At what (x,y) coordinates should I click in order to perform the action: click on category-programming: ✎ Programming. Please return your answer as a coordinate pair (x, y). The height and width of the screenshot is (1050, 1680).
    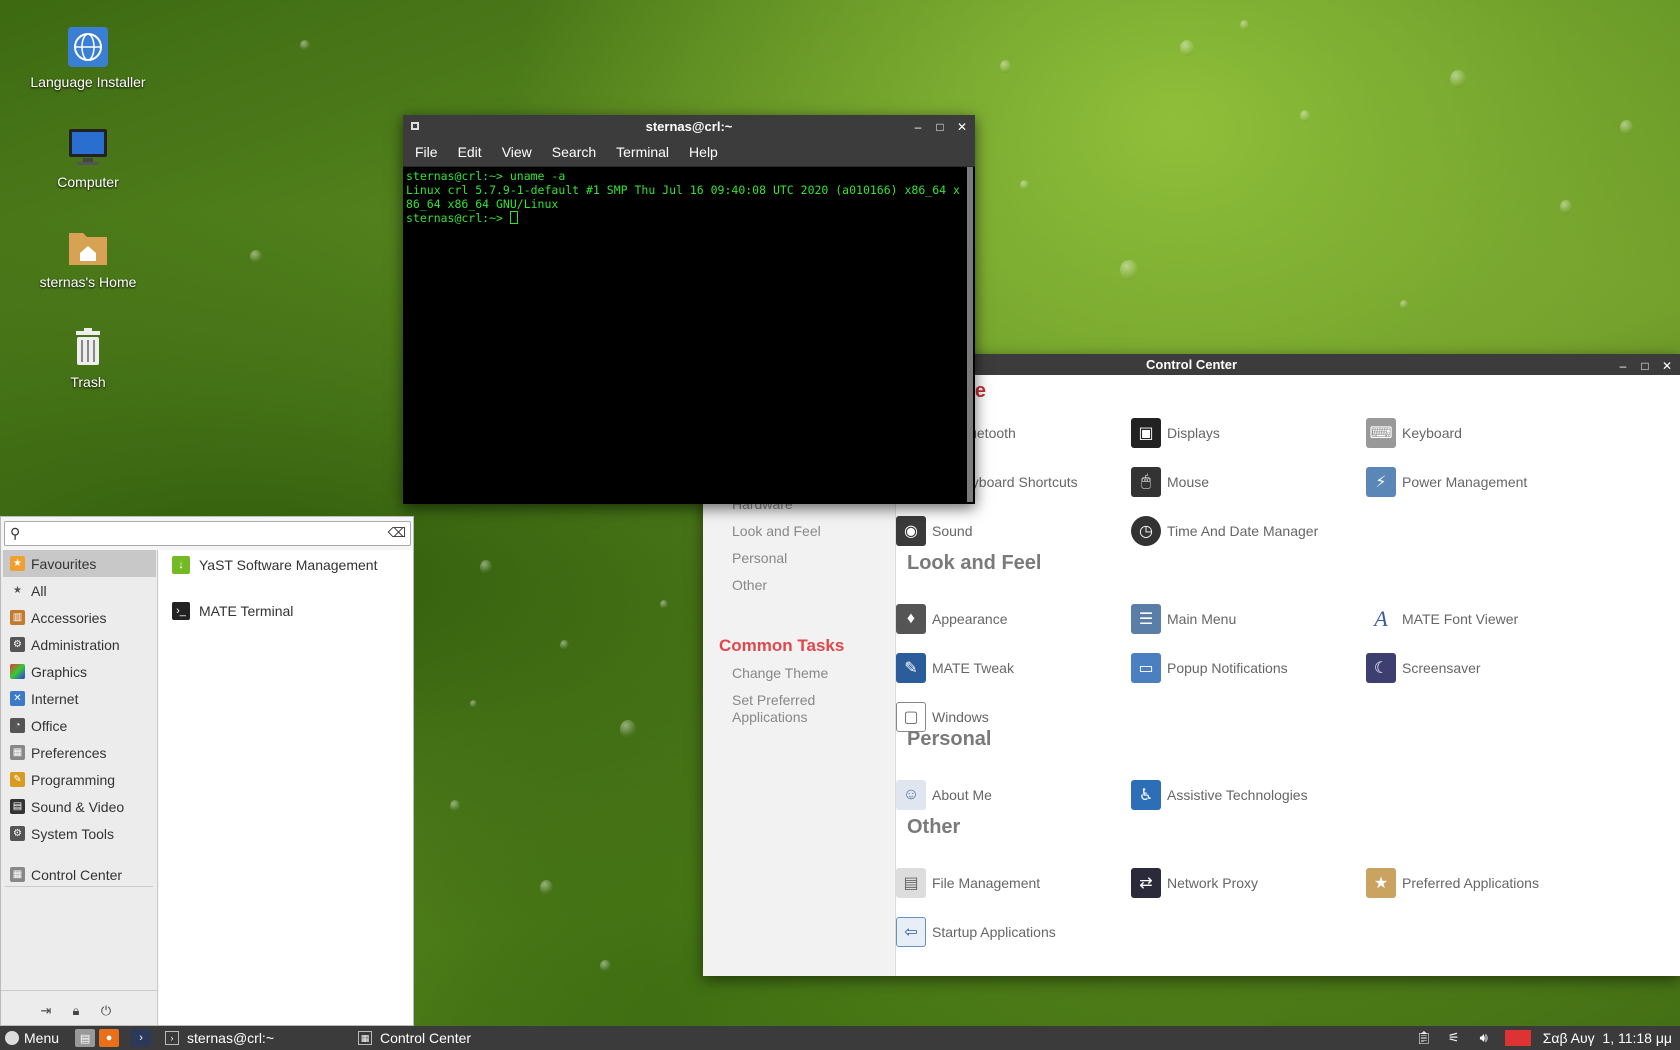
    Looking at the image, I should click on (79, 779).